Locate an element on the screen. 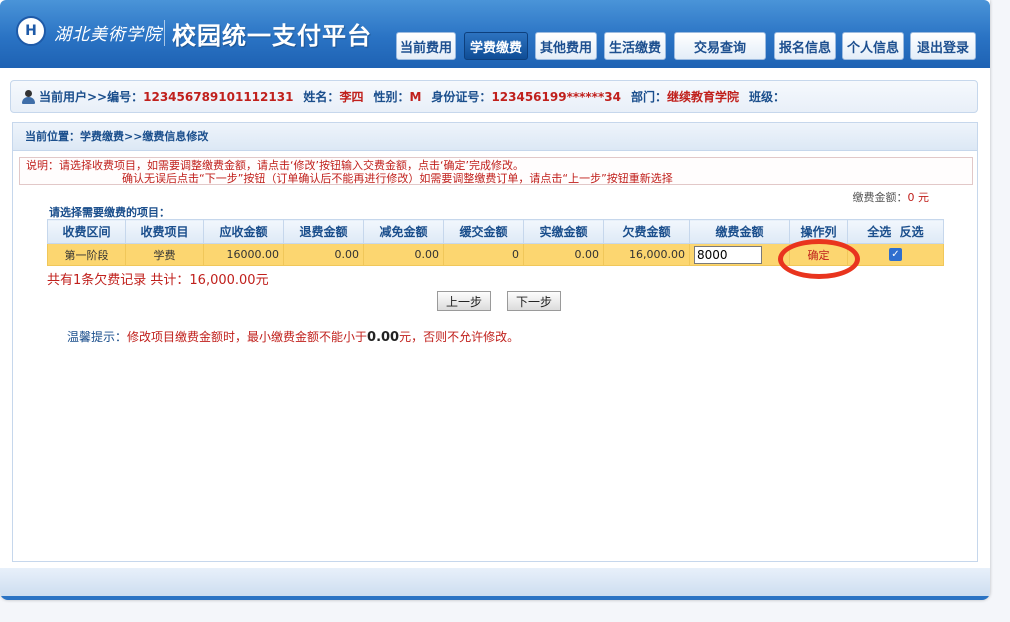 This screenshot has height=622, width=1010. cell-select: ✓ is located at coordinates (895, 254).